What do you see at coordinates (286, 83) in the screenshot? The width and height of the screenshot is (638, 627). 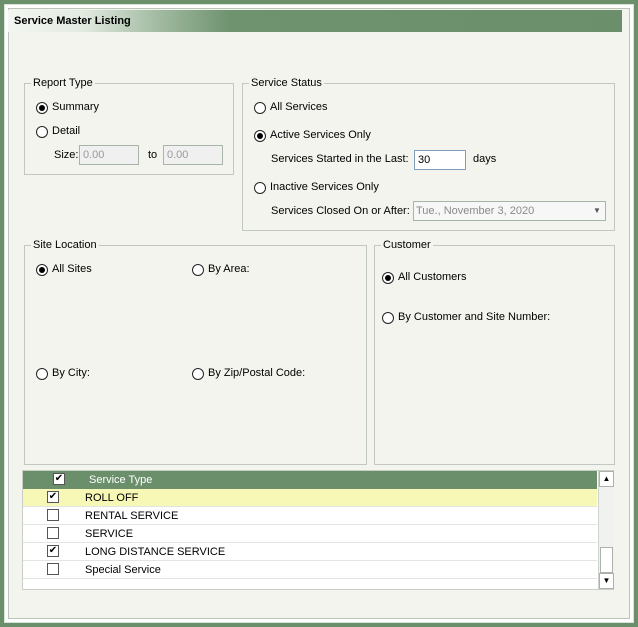 I see `service-status-legend: Service Status` at bounding box center [286, 83].